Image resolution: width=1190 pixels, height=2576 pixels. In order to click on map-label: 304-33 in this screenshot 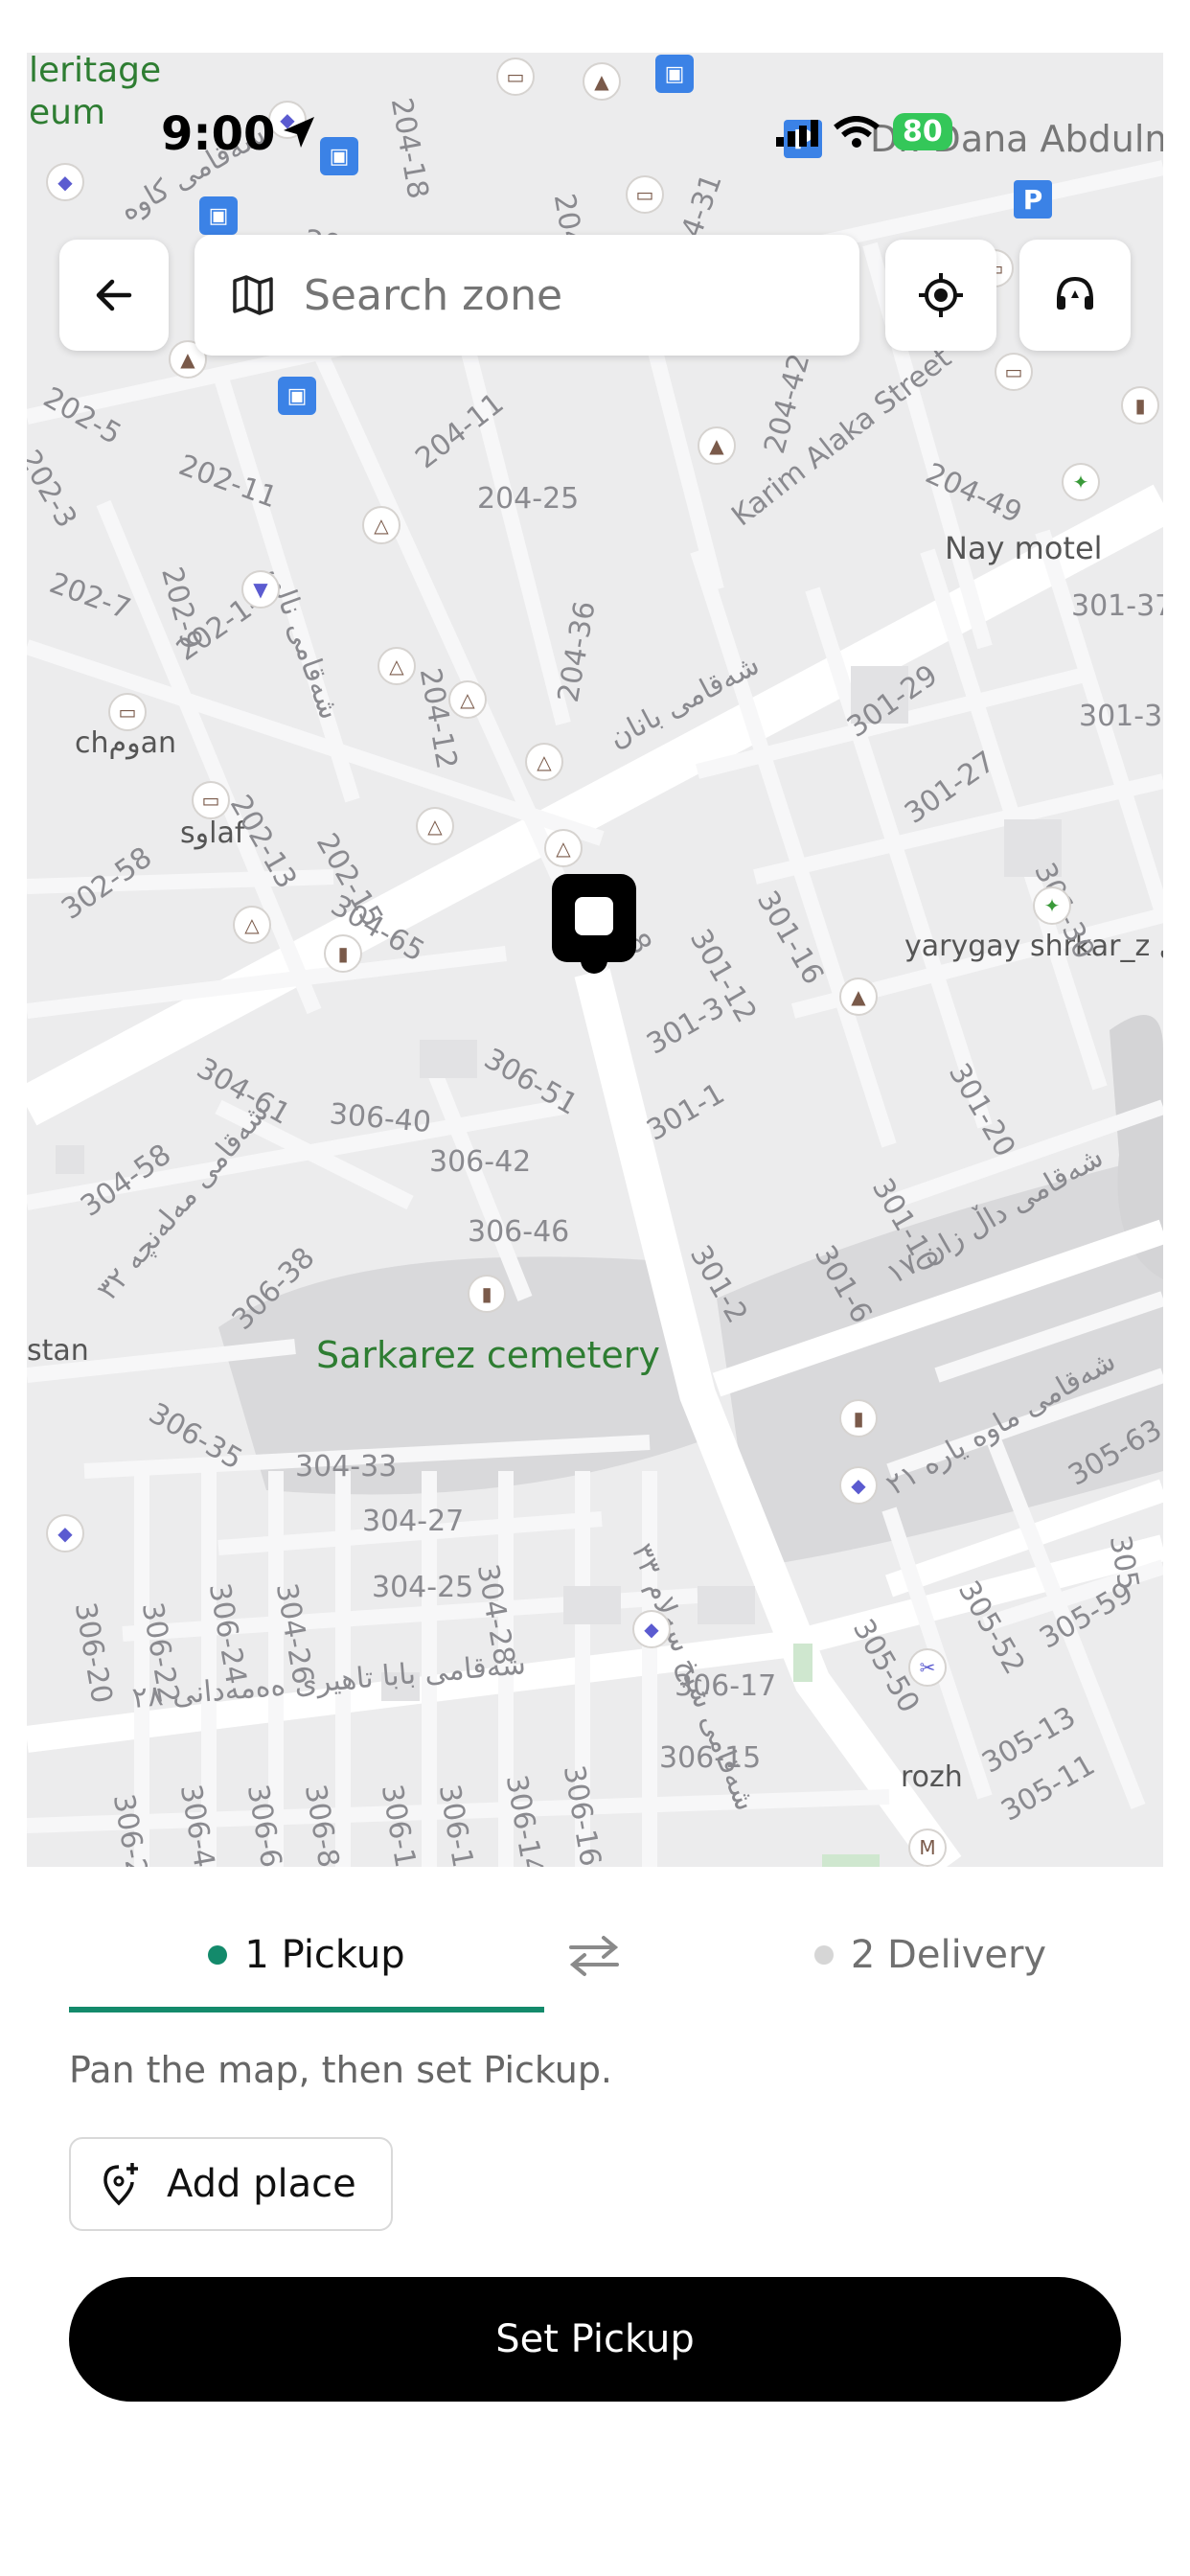, I will do `click(347, 1467)`.